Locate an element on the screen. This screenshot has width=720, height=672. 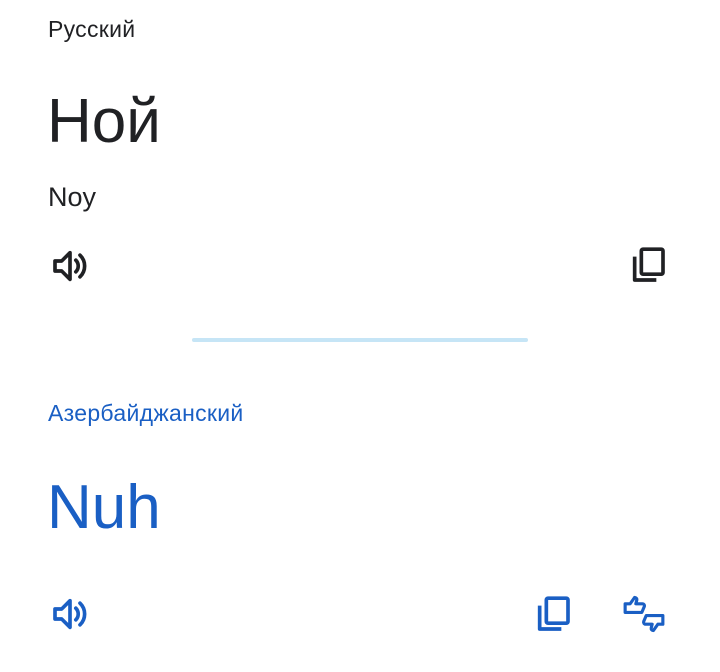
source-copy-button is located at coordinates (648, 265).